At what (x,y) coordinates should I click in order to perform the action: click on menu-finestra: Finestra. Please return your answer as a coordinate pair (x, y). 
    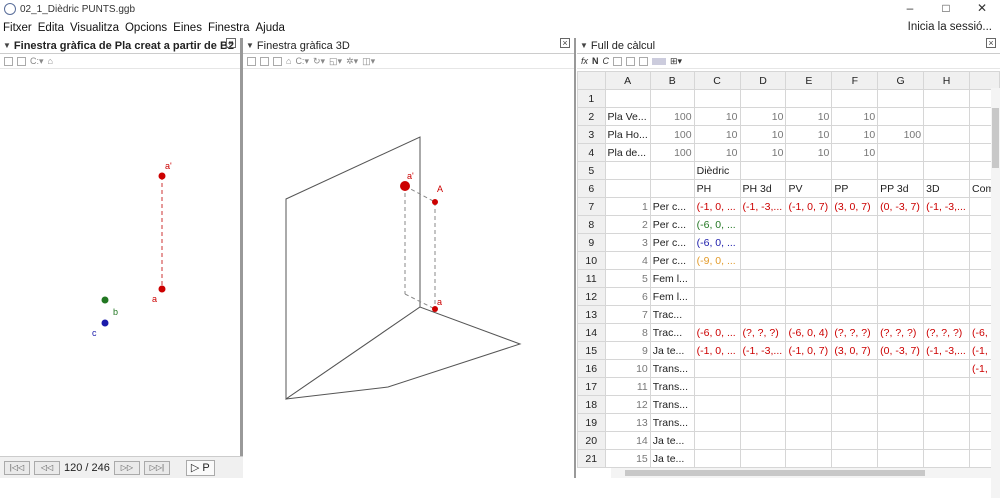
    Looking at the image, I should click on (229, 28).